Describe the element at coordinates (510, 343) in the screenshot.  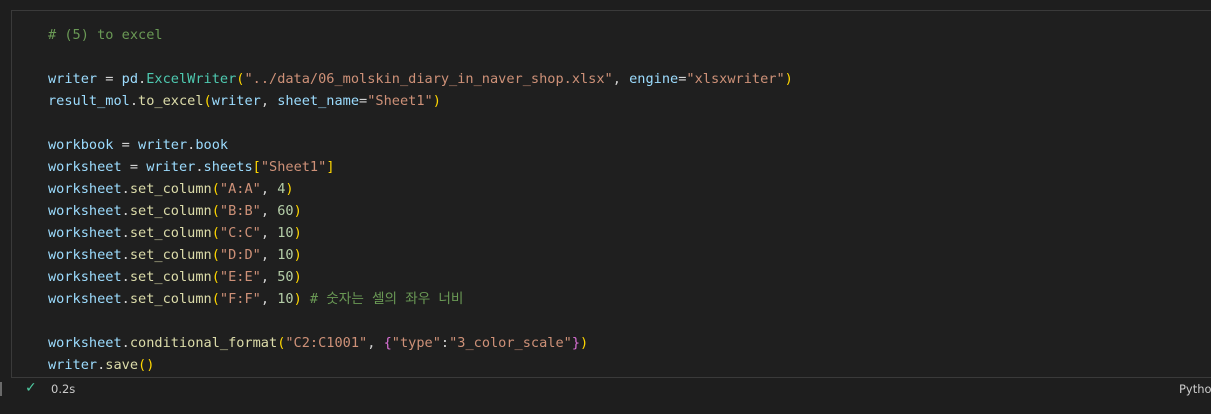
I see `code-token: "3_color_scale"` at that location.